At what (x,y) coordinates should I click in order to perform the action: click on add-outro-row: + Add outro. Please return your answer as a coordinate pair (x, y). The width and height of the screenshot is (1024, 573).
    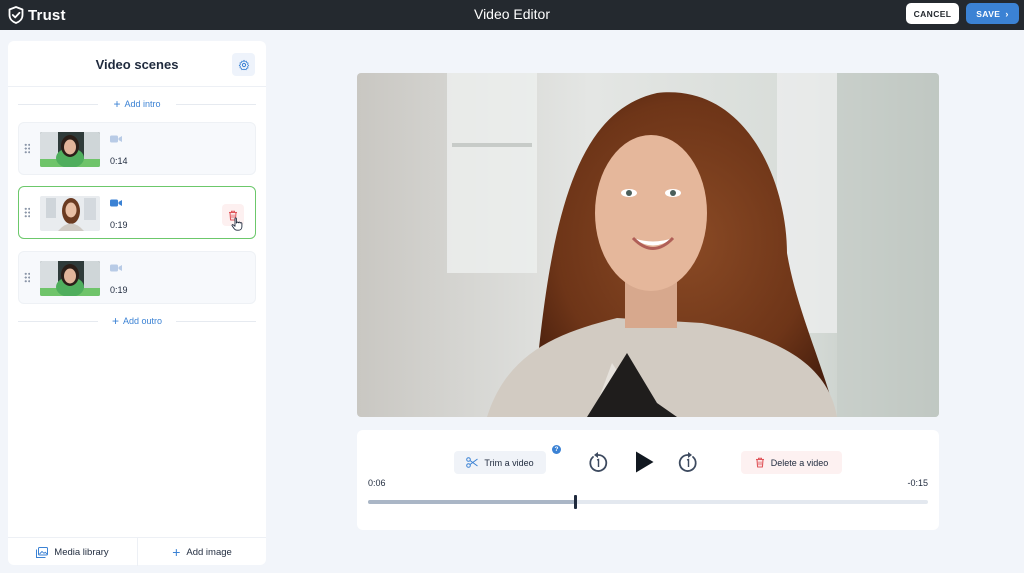
    Looking at the image, I should click on (137, 321).